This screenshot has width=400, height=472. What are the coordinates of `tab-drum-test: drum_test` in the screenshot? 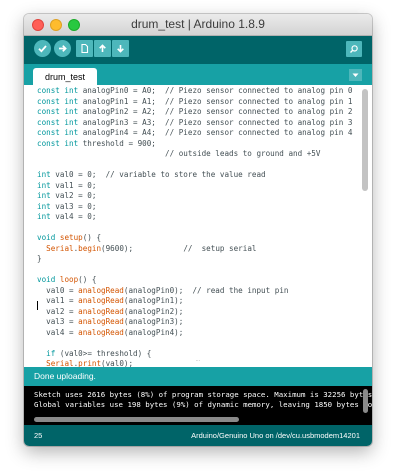 It's located at (65, 76).